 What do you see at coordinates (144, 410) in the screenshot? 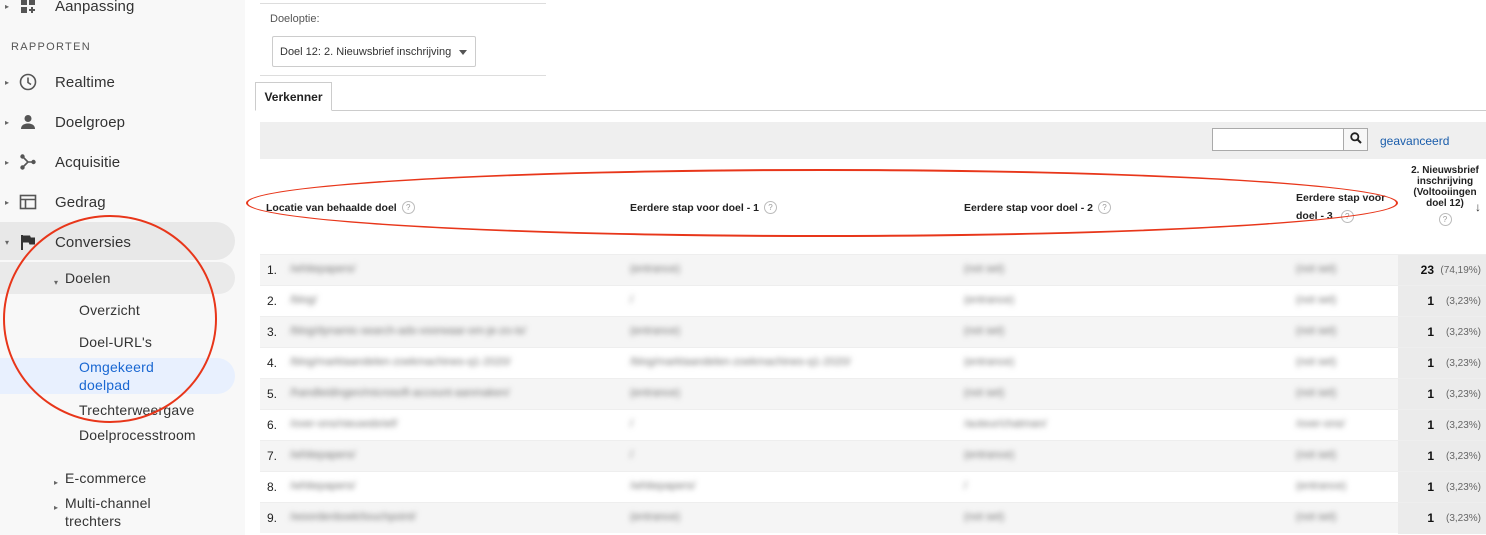
I see `sidebar-item-trechterweergave: Trechterweergave` at bounding box center [144, 410].